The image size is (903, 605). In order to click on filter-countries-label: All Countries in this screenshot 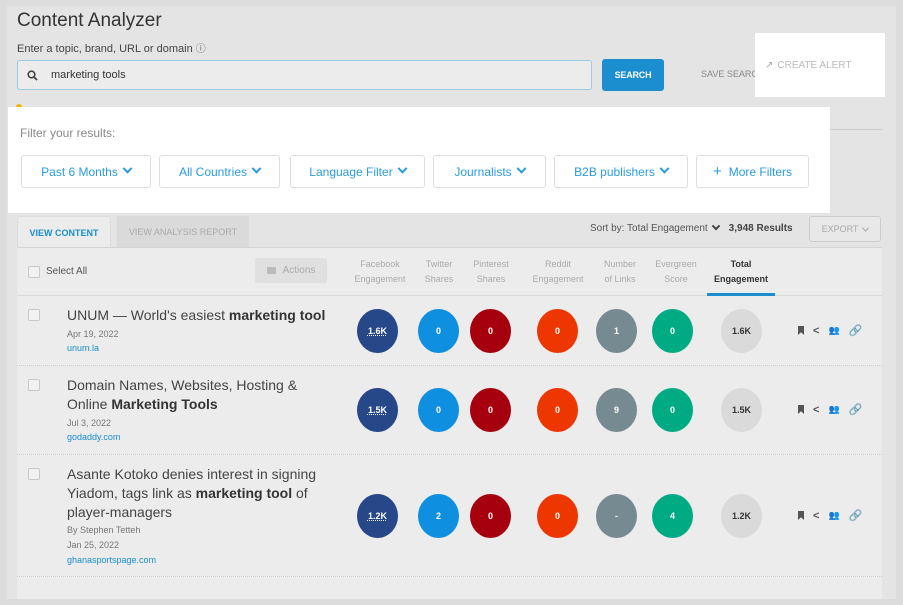, I will do `click(213, 171)`.